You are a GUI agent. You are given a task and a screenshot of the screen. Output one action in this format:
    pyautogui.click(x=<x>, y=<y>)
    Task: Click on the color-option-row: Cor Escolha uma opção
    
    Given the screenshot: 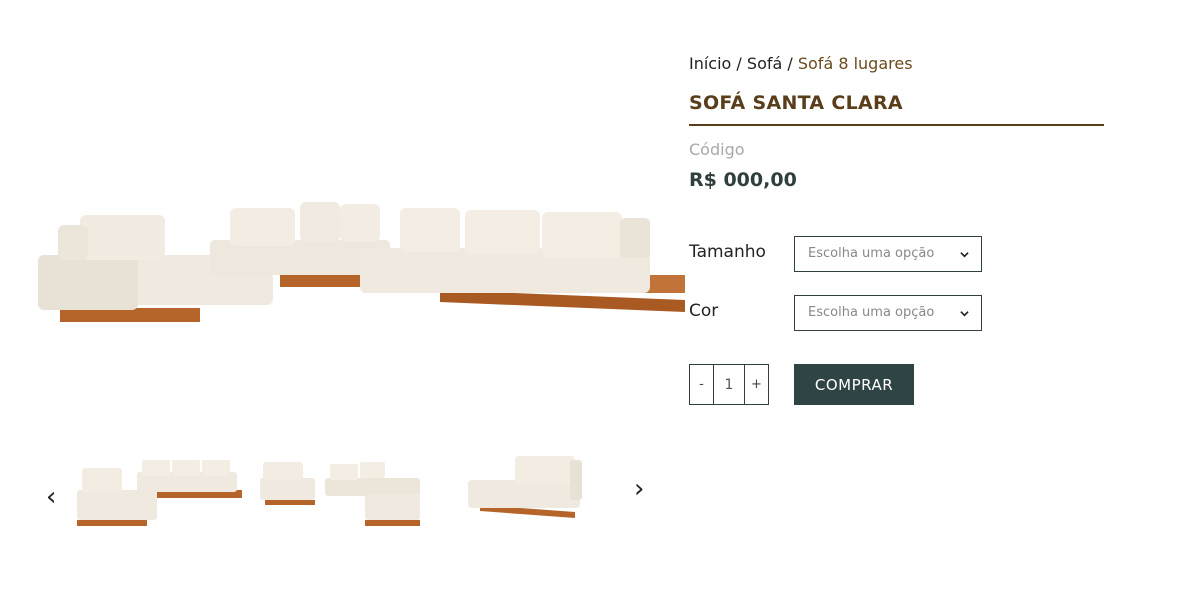 What is the action you would take?
    pyautogui.click(x=899, y=313)
    